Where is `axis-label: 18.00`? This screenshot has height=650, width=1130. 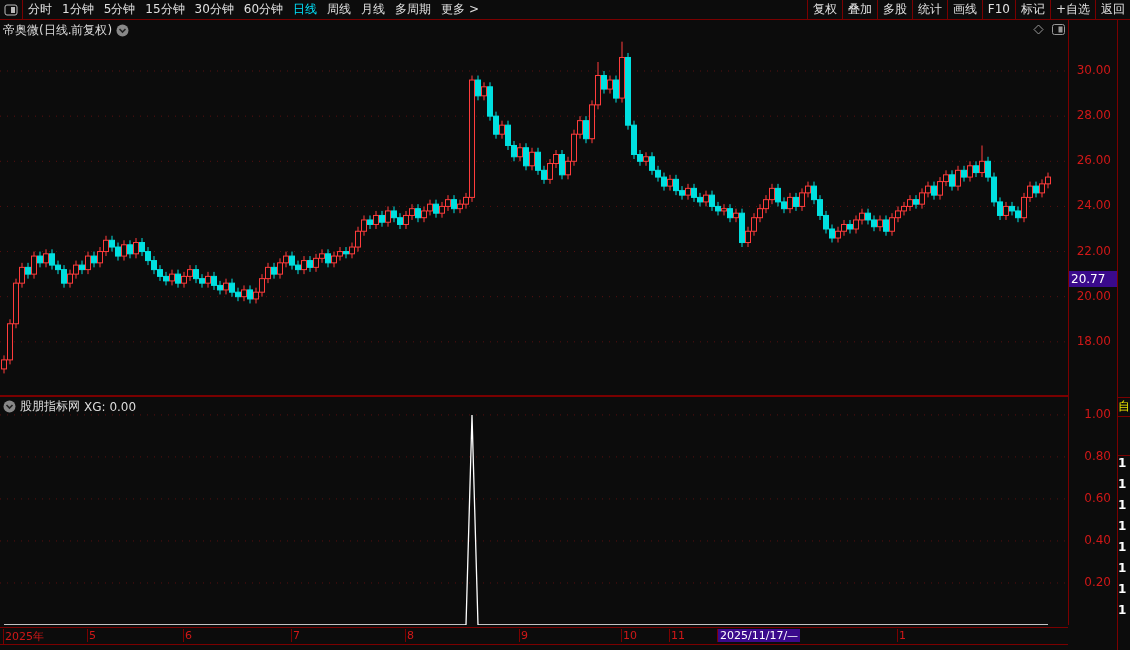
axis-label: 18.00 is located at coordinates (1093, 340).